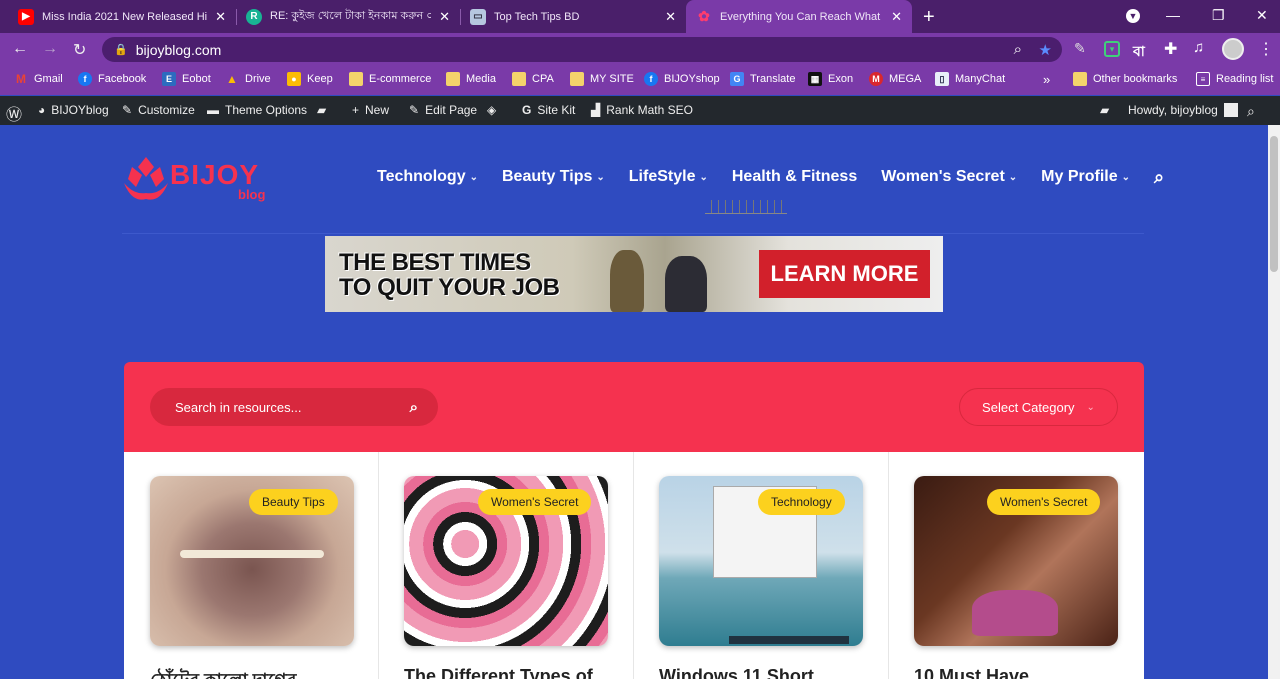  What do you see at coordinates (895, 79) in the screenshot?
I see `bookmark-mega: M MEGA` at bounding box center [895, 79].